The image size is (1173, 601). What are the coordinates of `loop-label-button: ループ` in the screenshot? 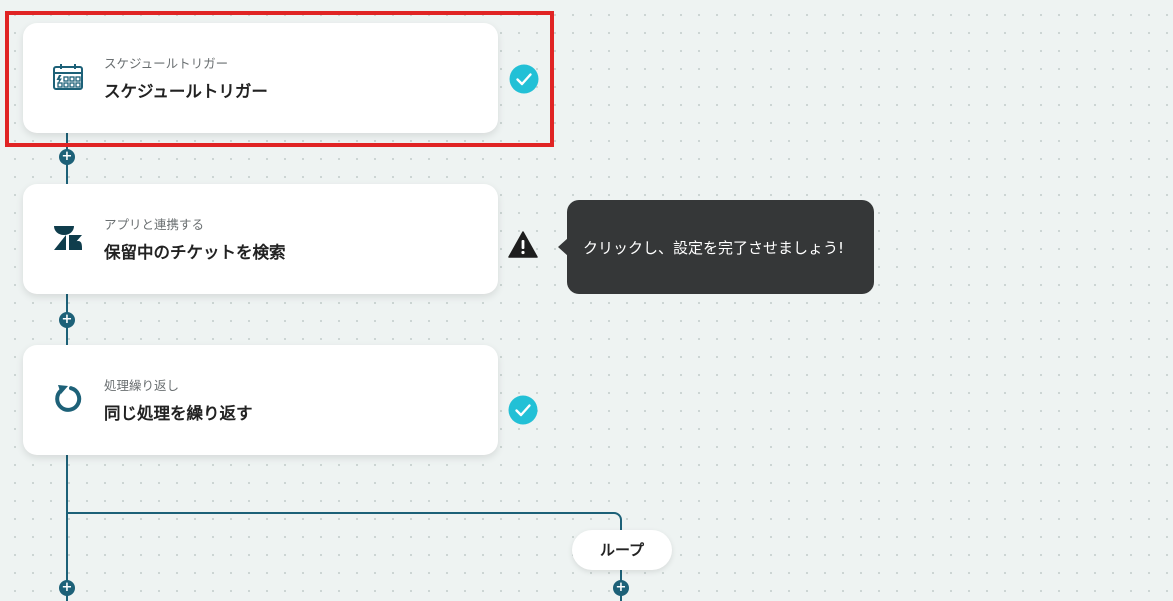 It's located at (622, 550).